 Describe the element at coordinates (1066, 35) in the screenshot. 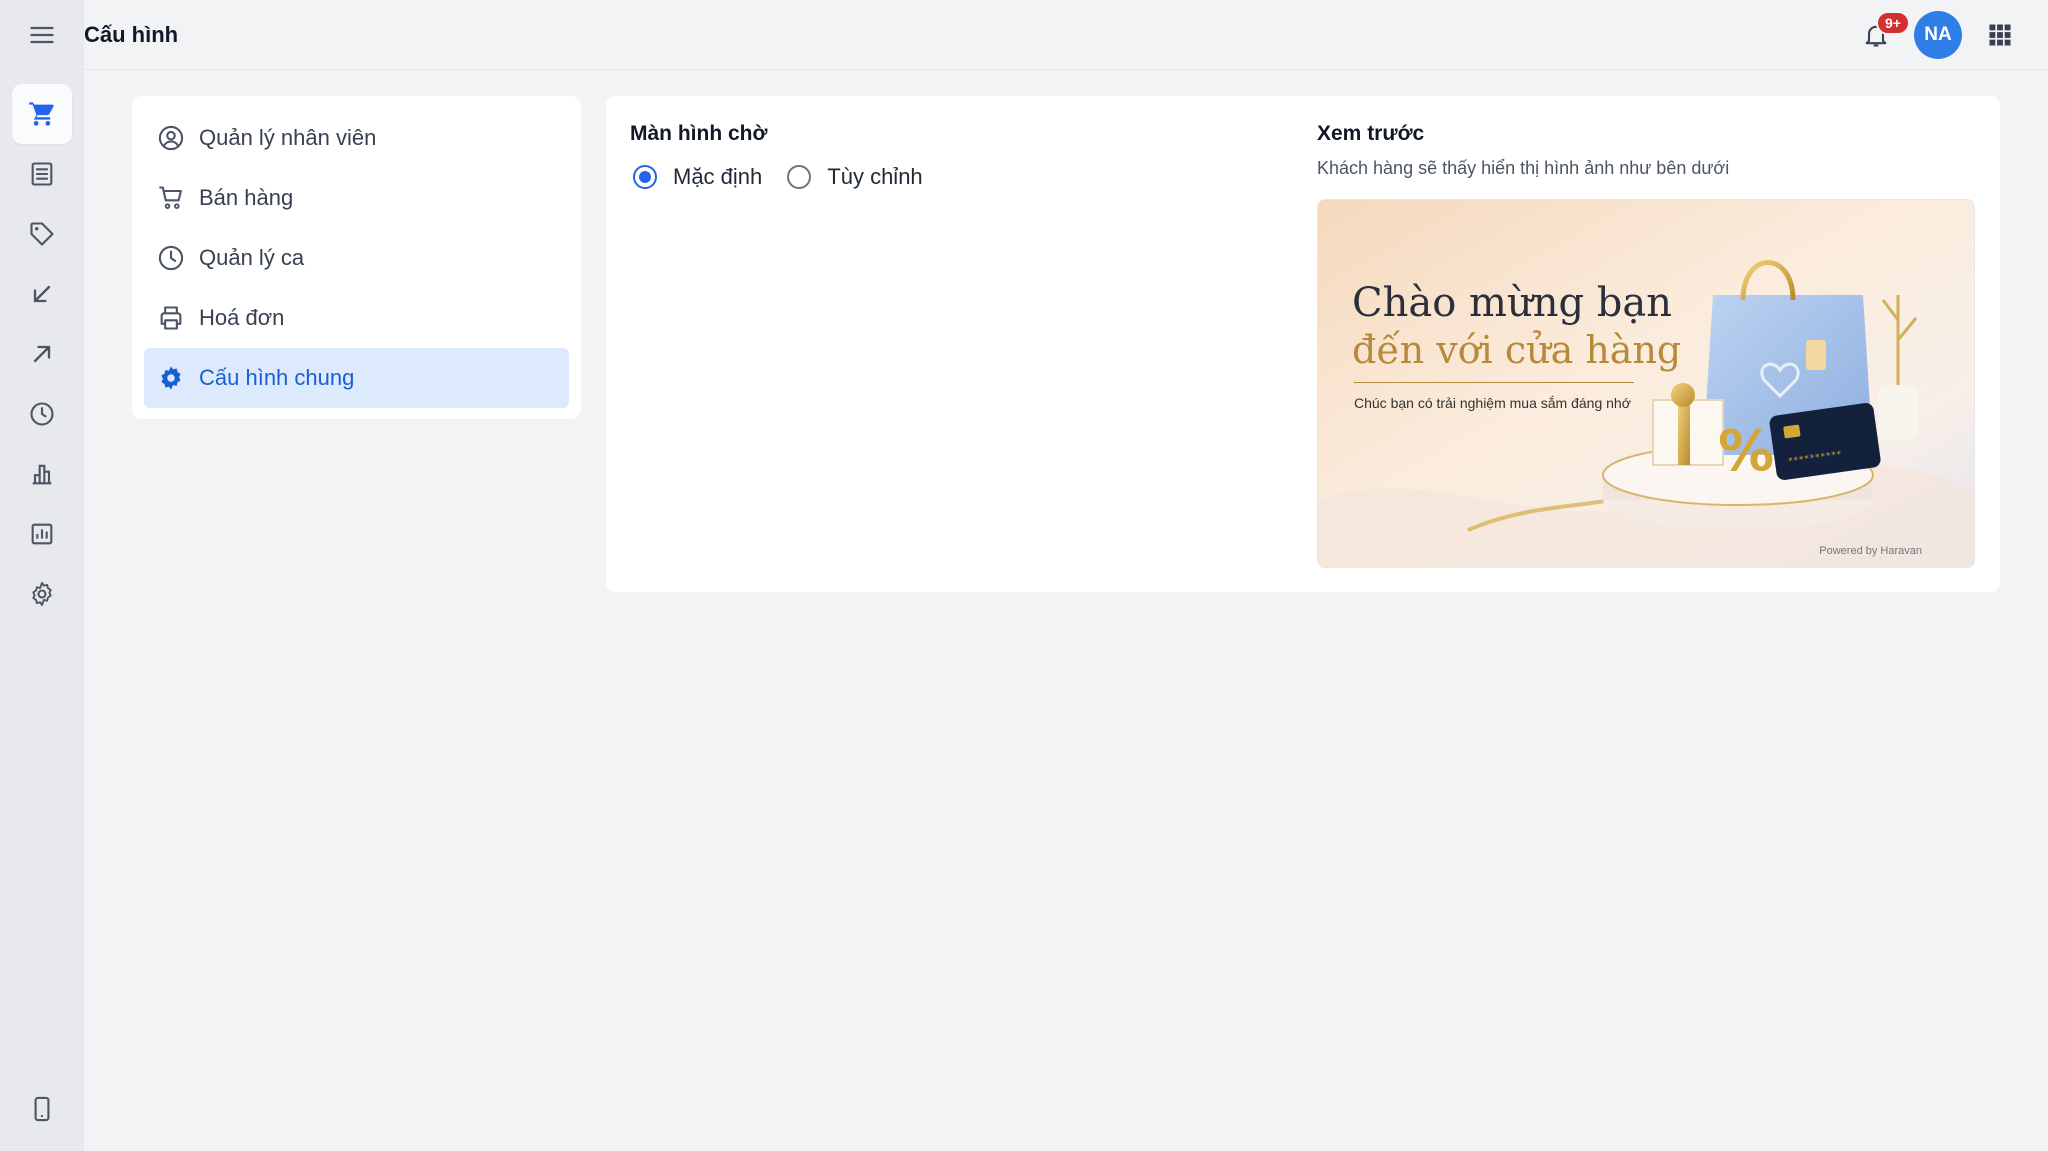

I see `top-bar: Cấu hình 9+ NA` at that location.